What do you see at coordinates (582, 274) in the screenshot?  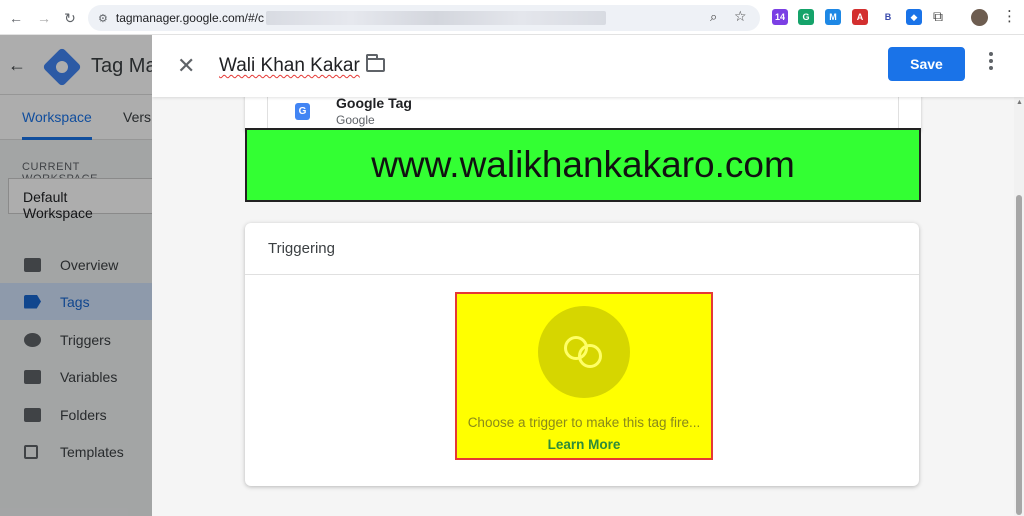 I see `divider` at bounding box center [582, 274].